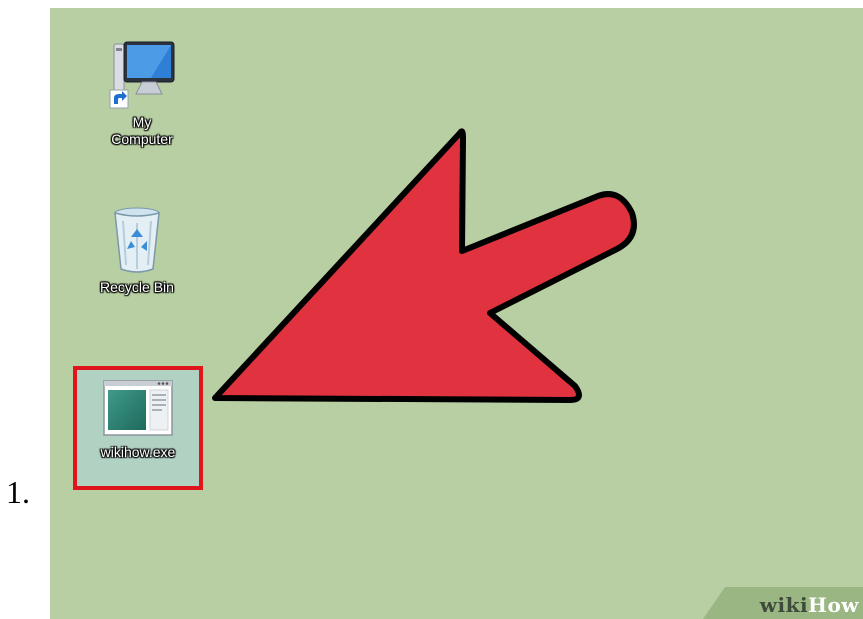 This screenshot has width=863, height=619. I want to click on watermark-how: How, so click(833, 605).